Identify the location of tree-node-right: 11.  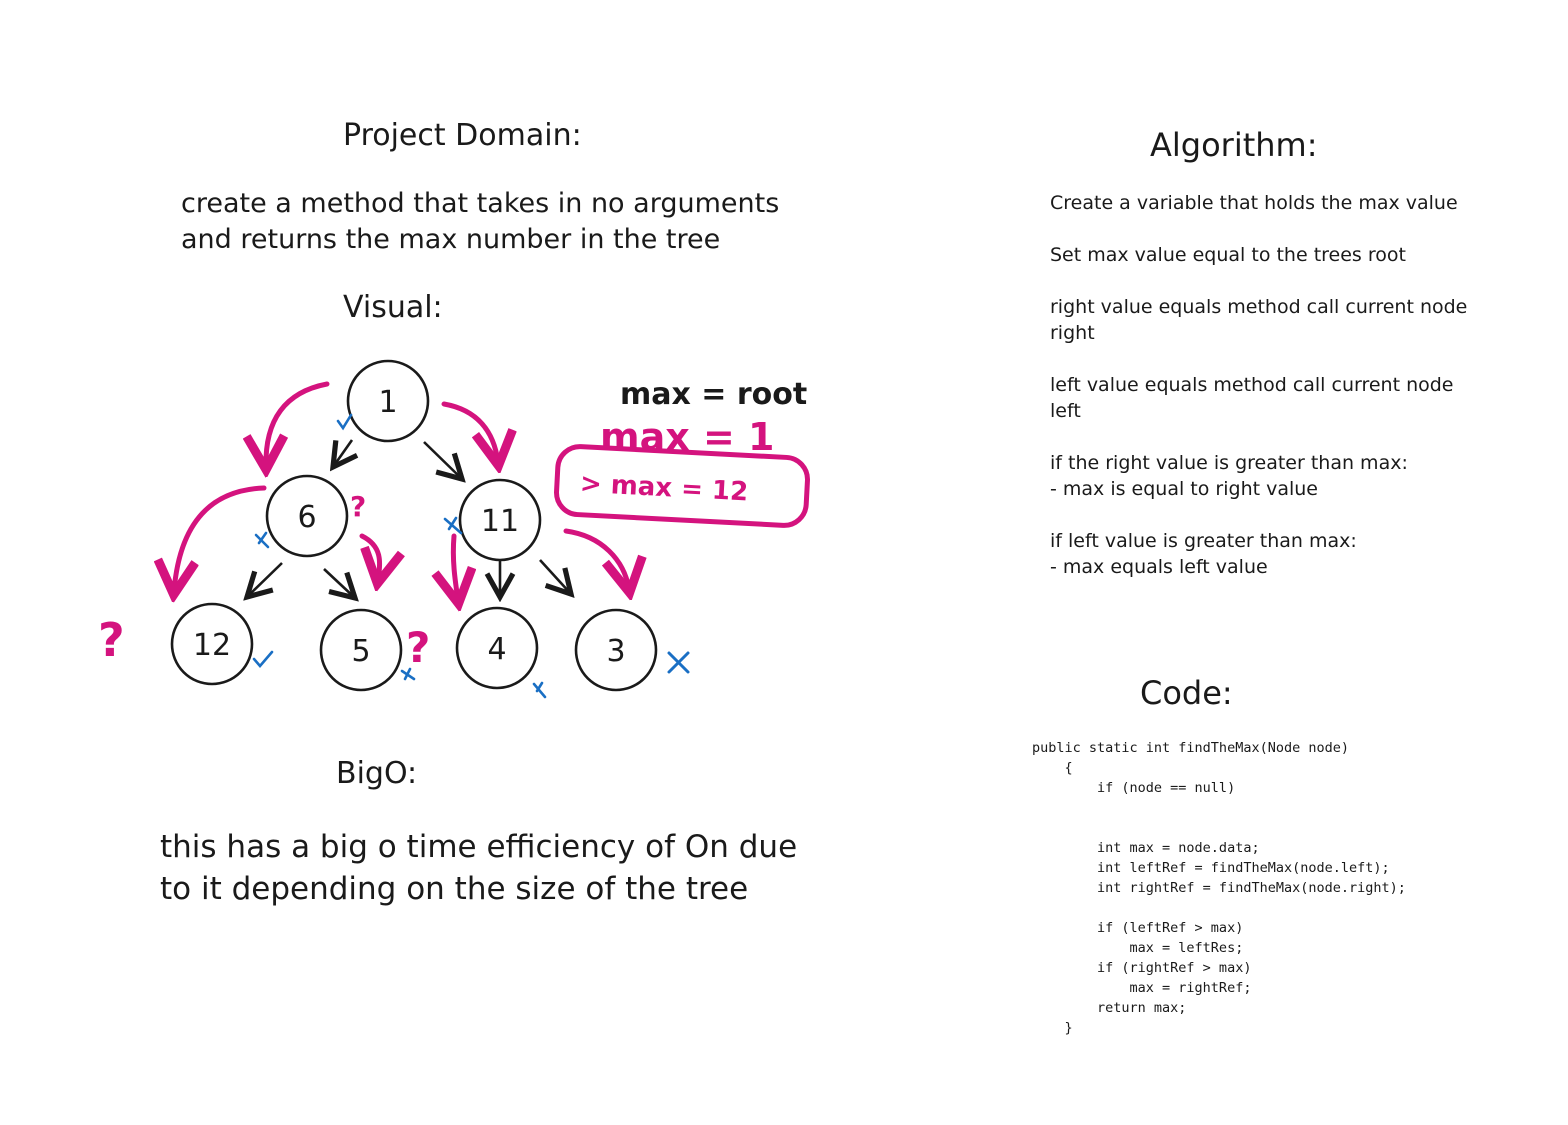
(500, 520).